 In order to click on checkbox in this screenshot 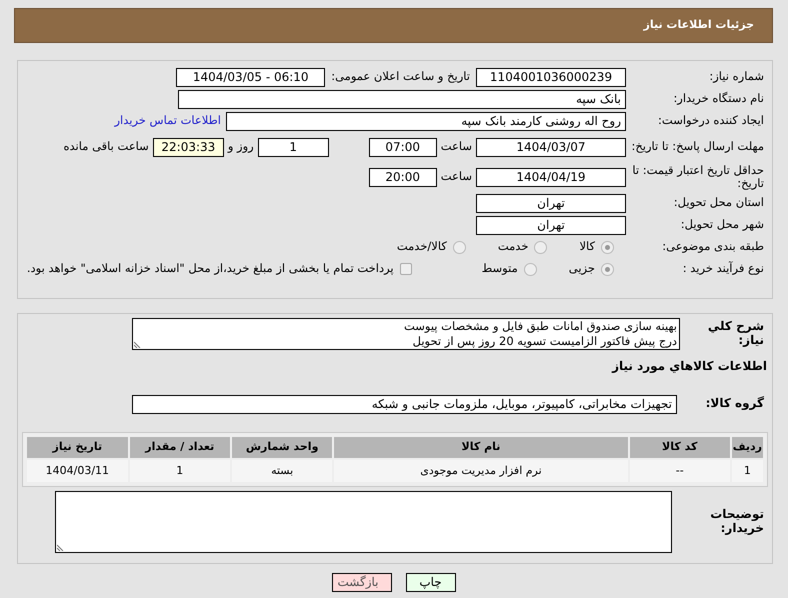, I will do `click(406, 269)`.